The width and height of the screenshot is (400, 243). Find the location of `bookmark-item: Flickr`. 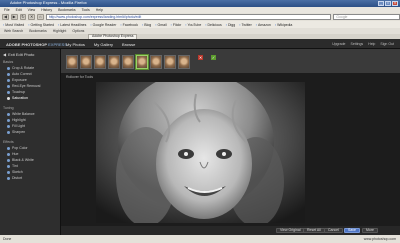

bookmark-item: Flickr is located at coordinates (176, 25).